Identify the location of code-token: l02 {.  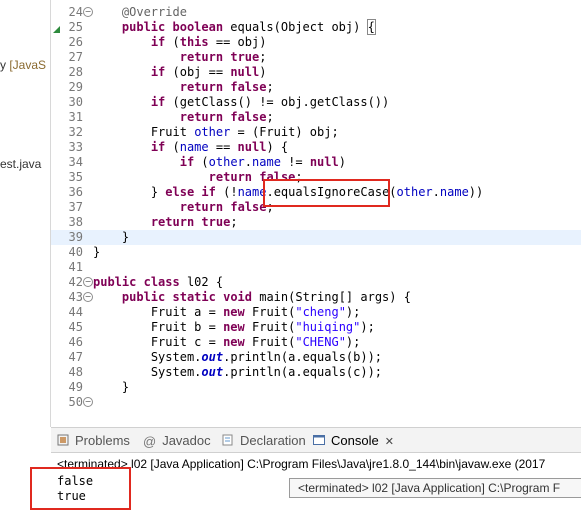
(201, 282).